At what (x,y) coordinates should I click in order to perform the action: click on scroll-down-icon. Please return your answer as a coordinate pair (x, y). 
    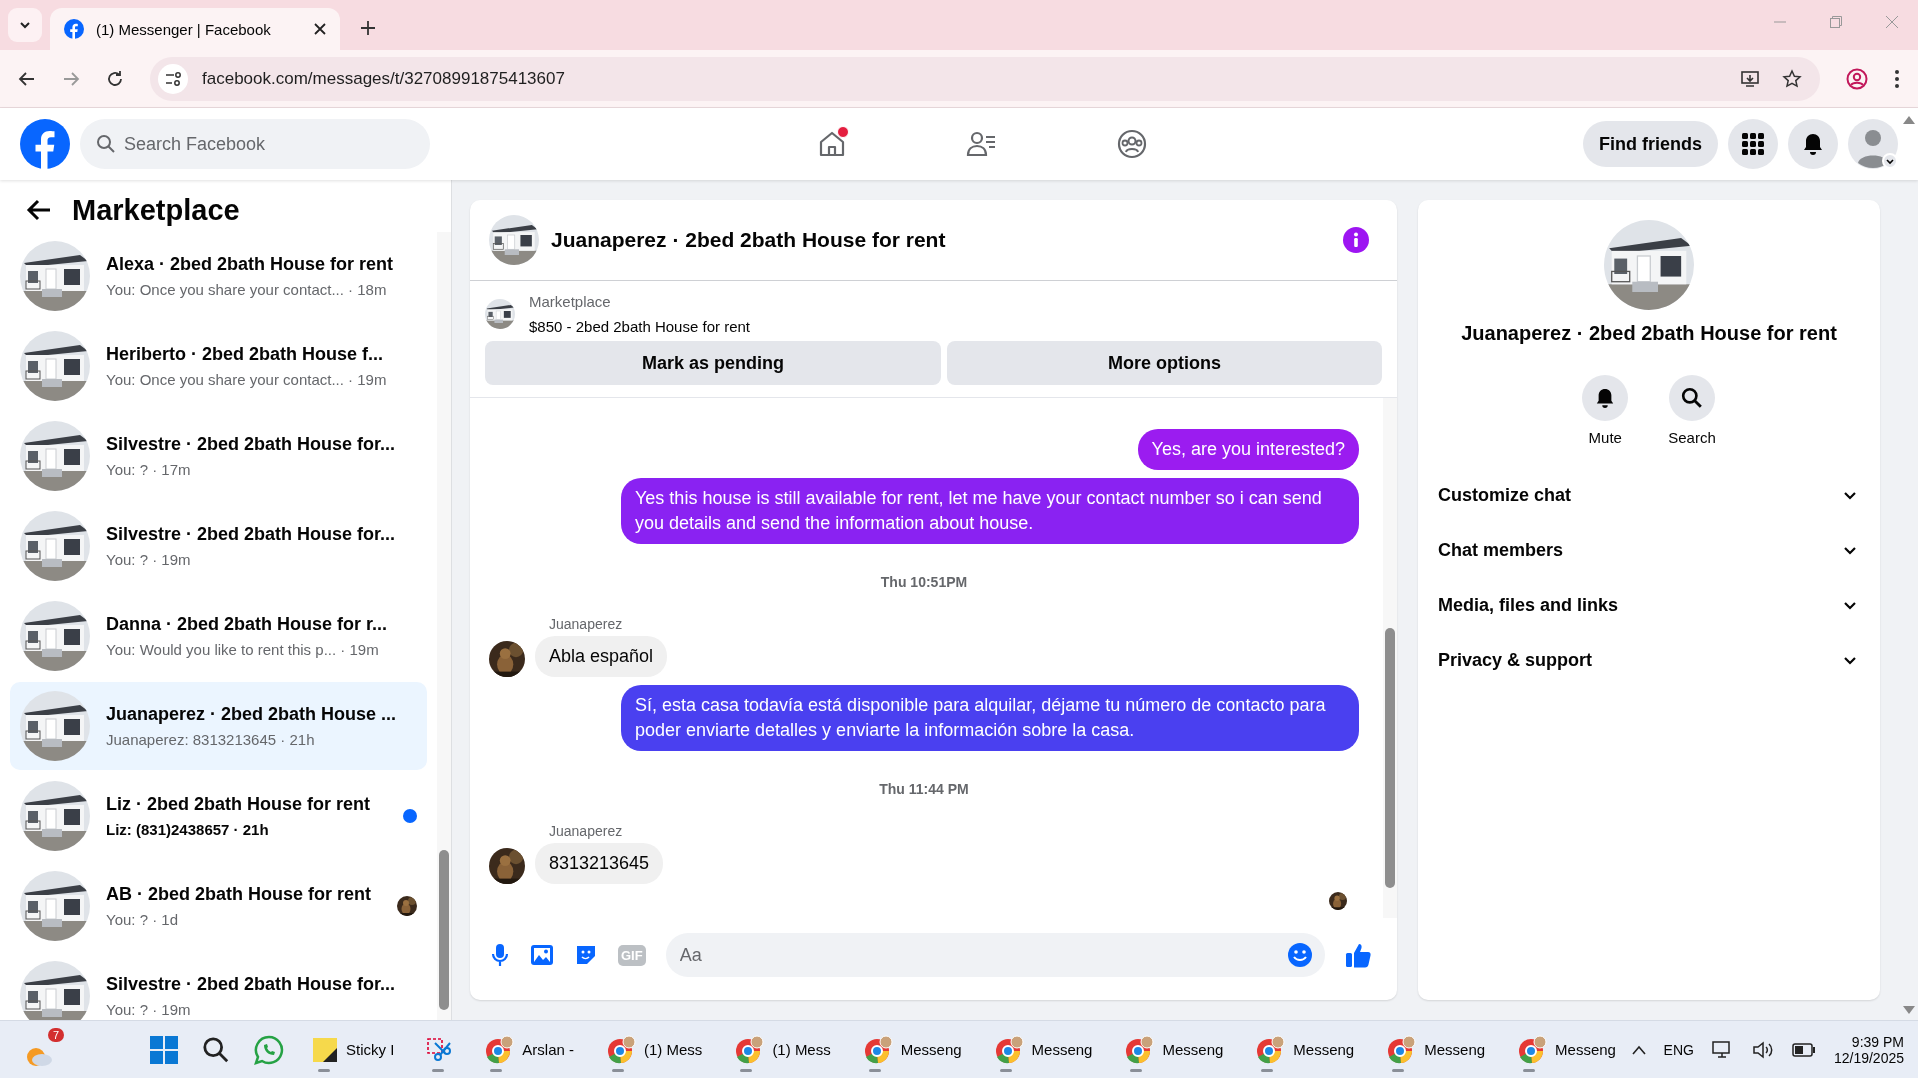
    Looking at the image, I should click on (1909, 1010).